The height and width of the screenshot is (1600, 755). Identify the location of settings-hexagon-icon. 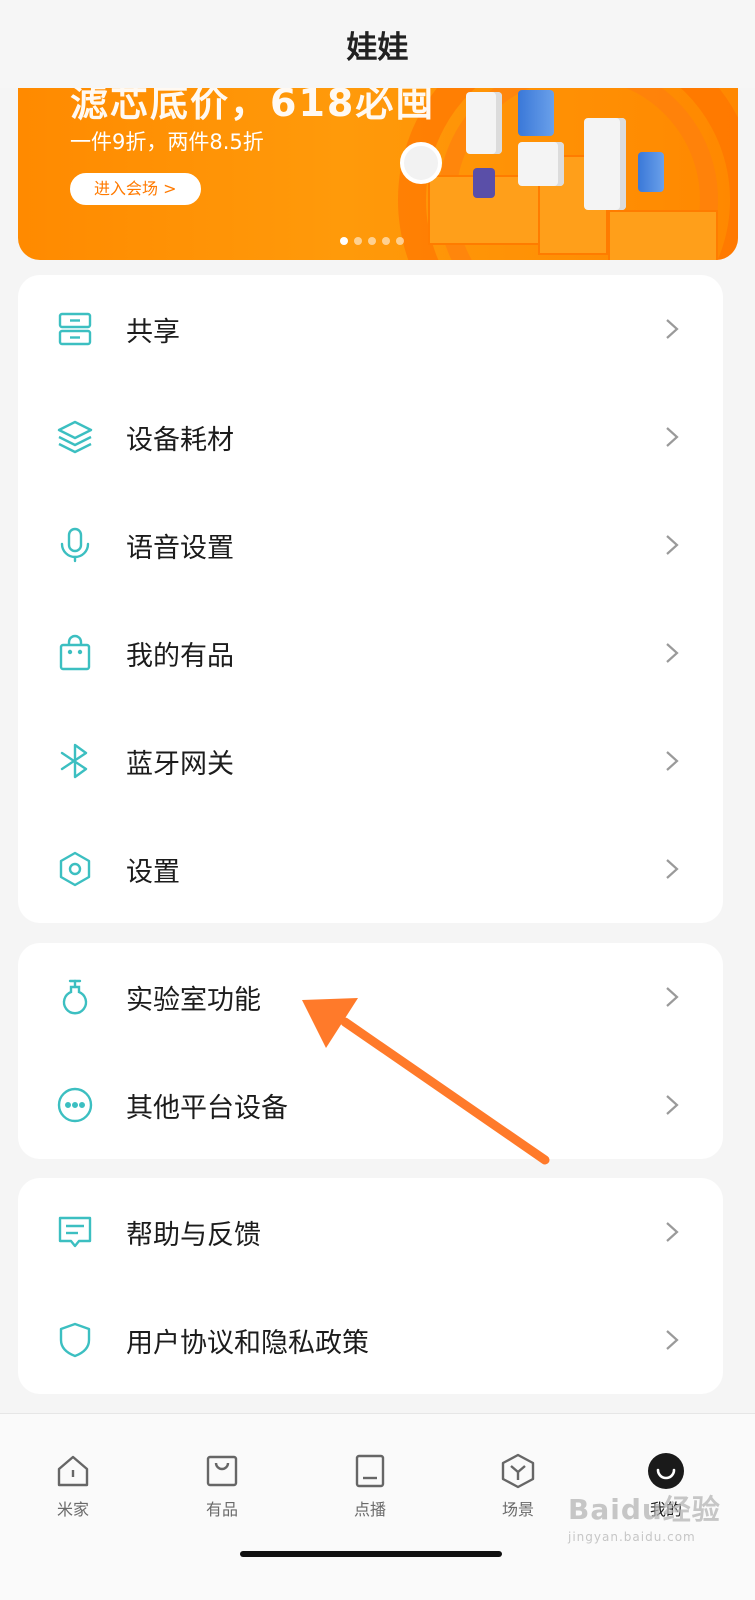
(75, 869).